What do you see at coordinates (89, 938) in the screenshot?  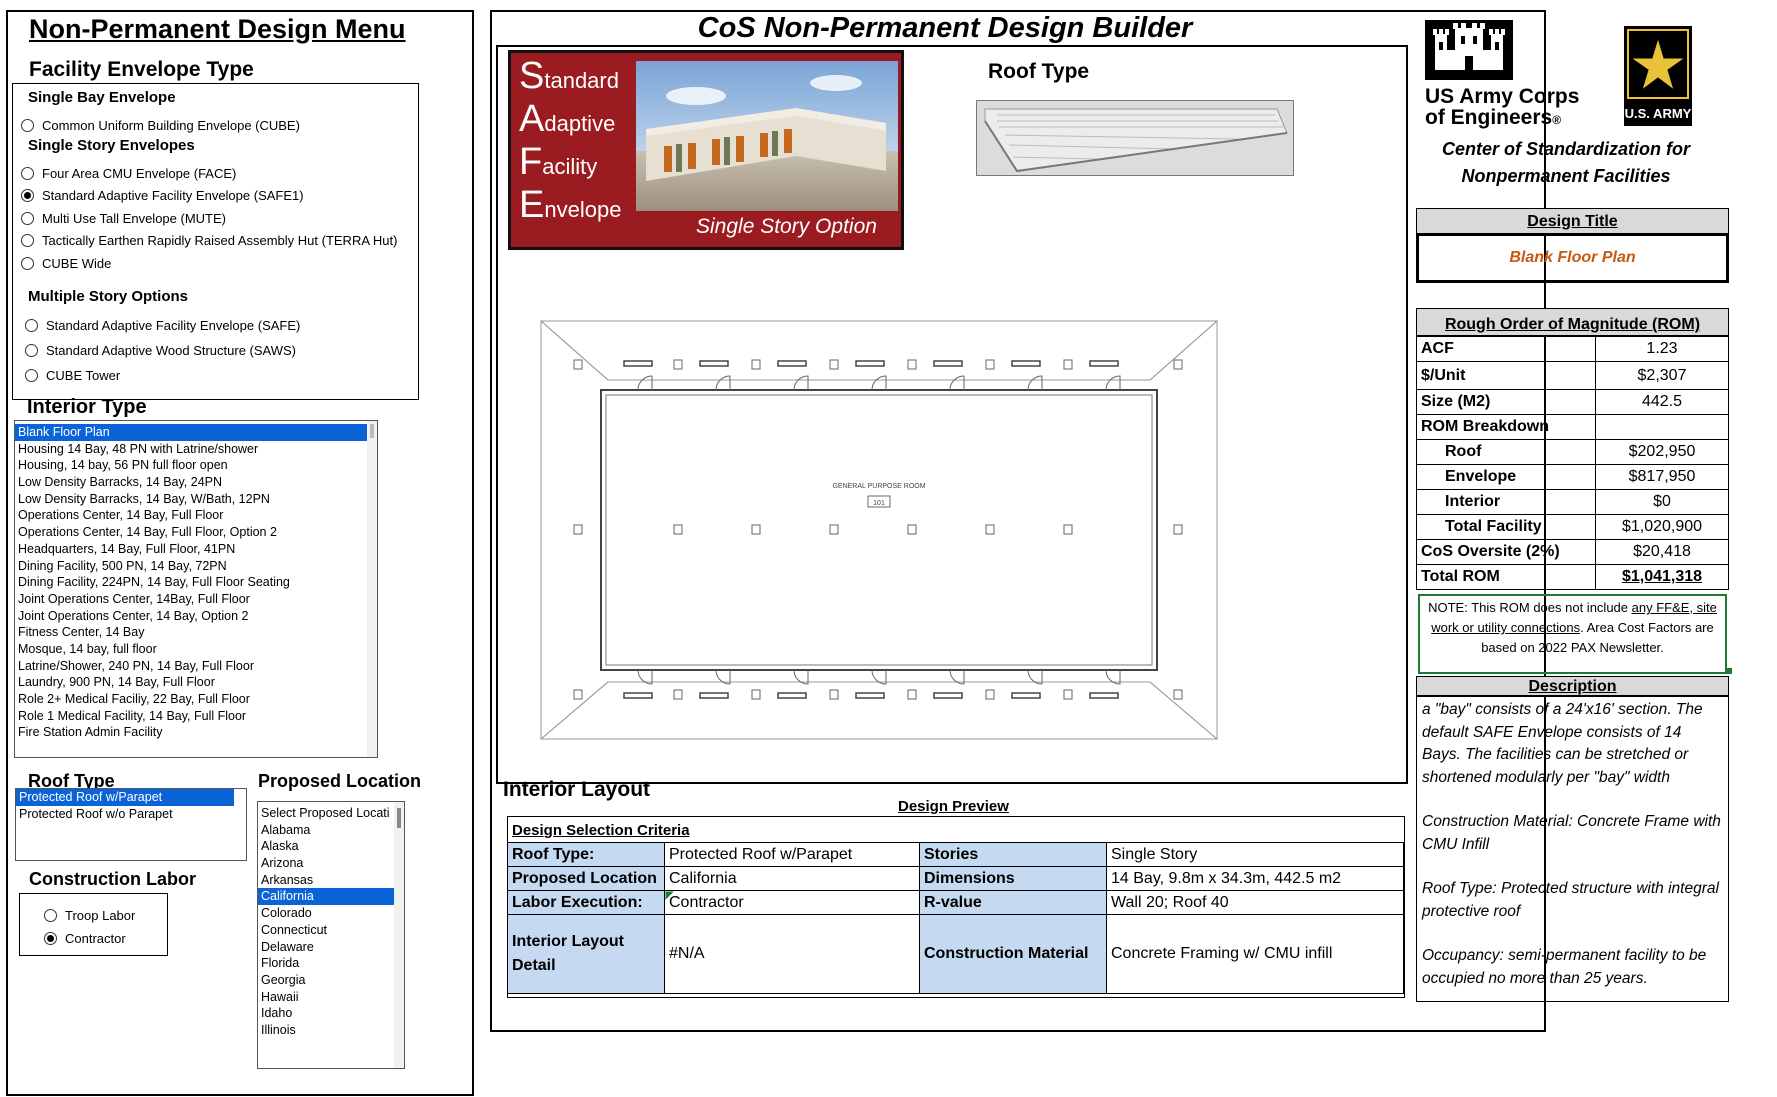 I see `labor-option: Contractor` at bounding box center [89, 938].